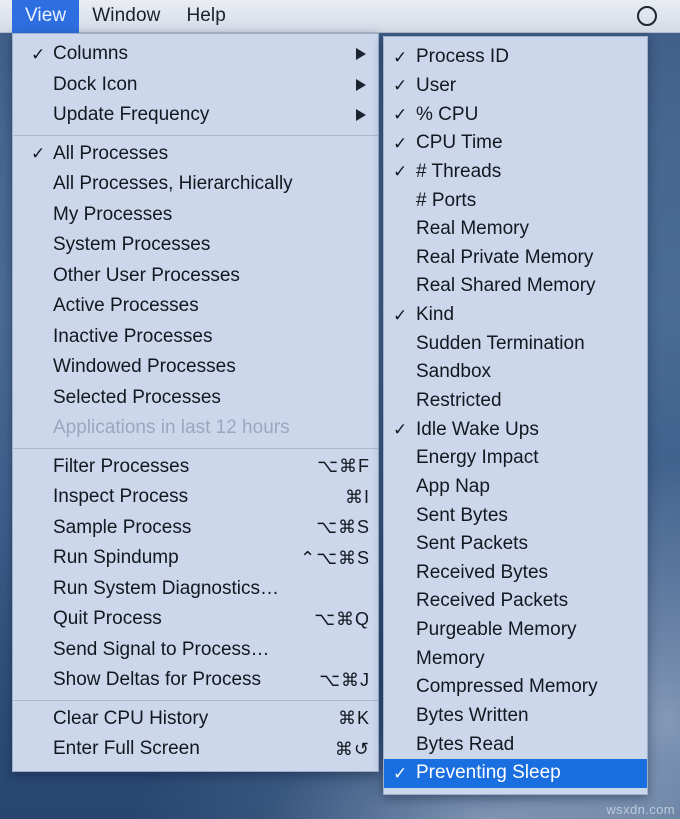  What do you see at coordinates (344, 679) in the screenshot?
I see `view-menu-item-show-deltas-for-process-shortcut: ⌥⌘J` at bounding box center [344, 679].